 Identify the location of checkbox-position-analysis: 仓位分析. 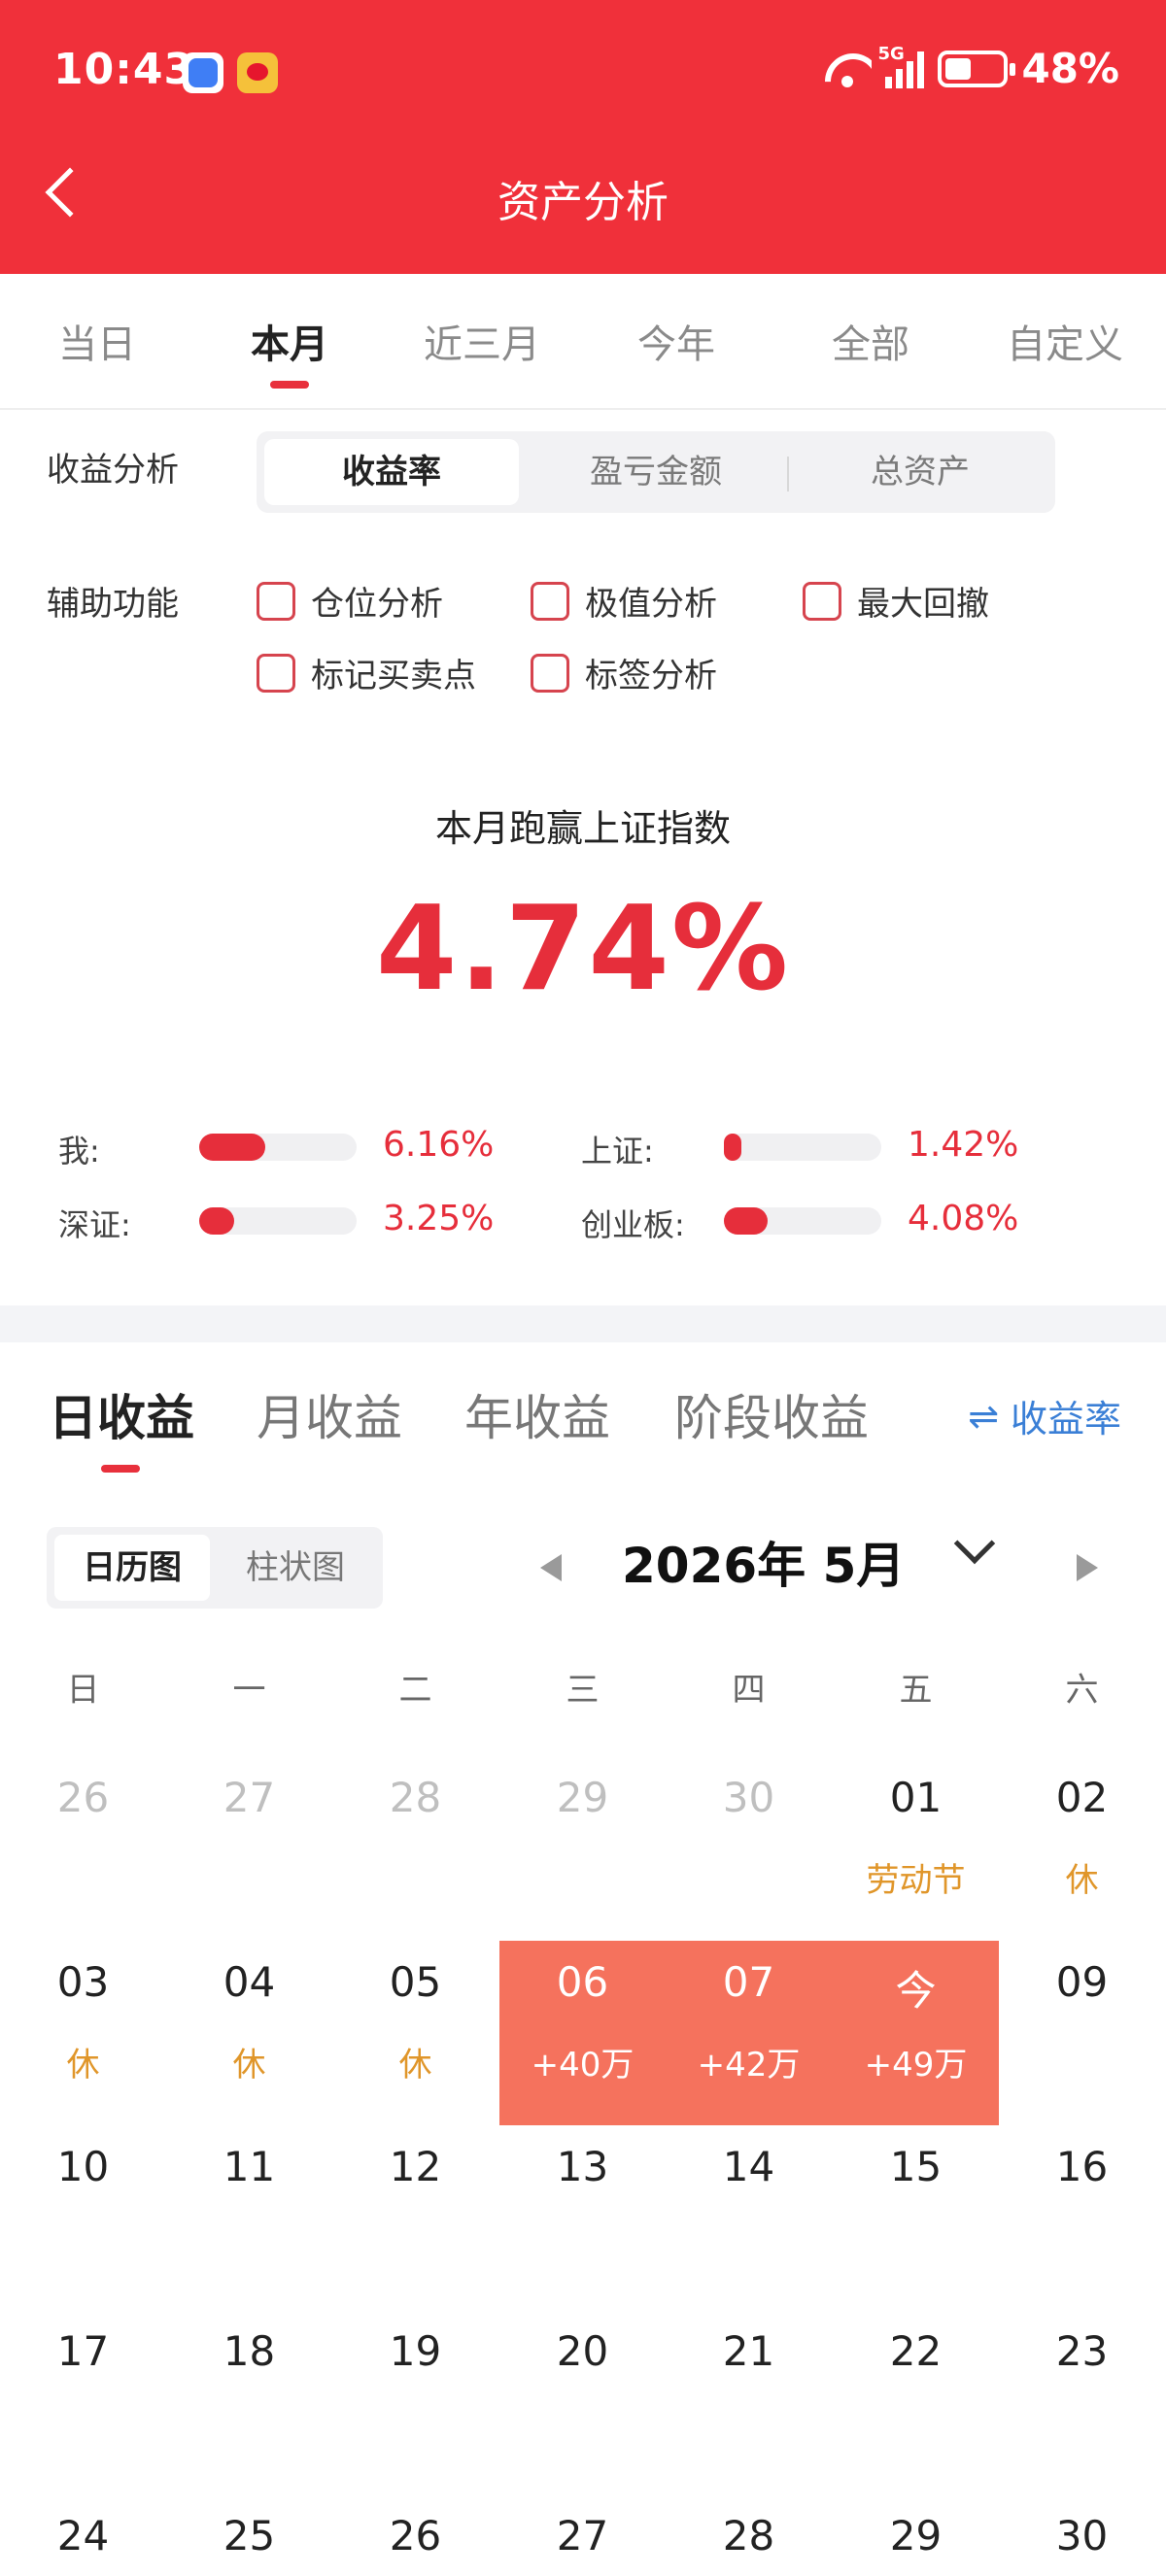
(350, 601).